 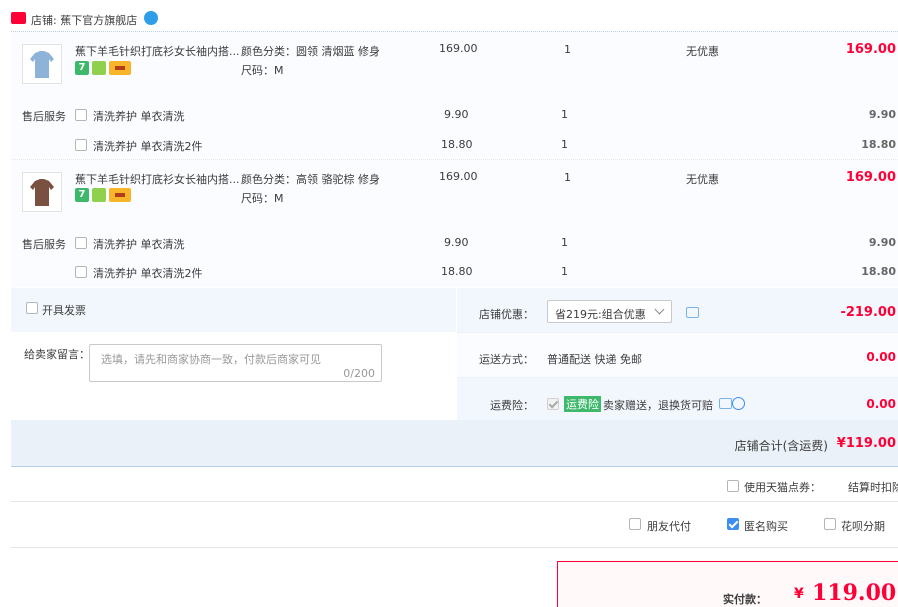 What do you see at coordinates (582, 404) in the screenshot?
I see `insurance-tag: 运费险` at bounding box center [582, 404].